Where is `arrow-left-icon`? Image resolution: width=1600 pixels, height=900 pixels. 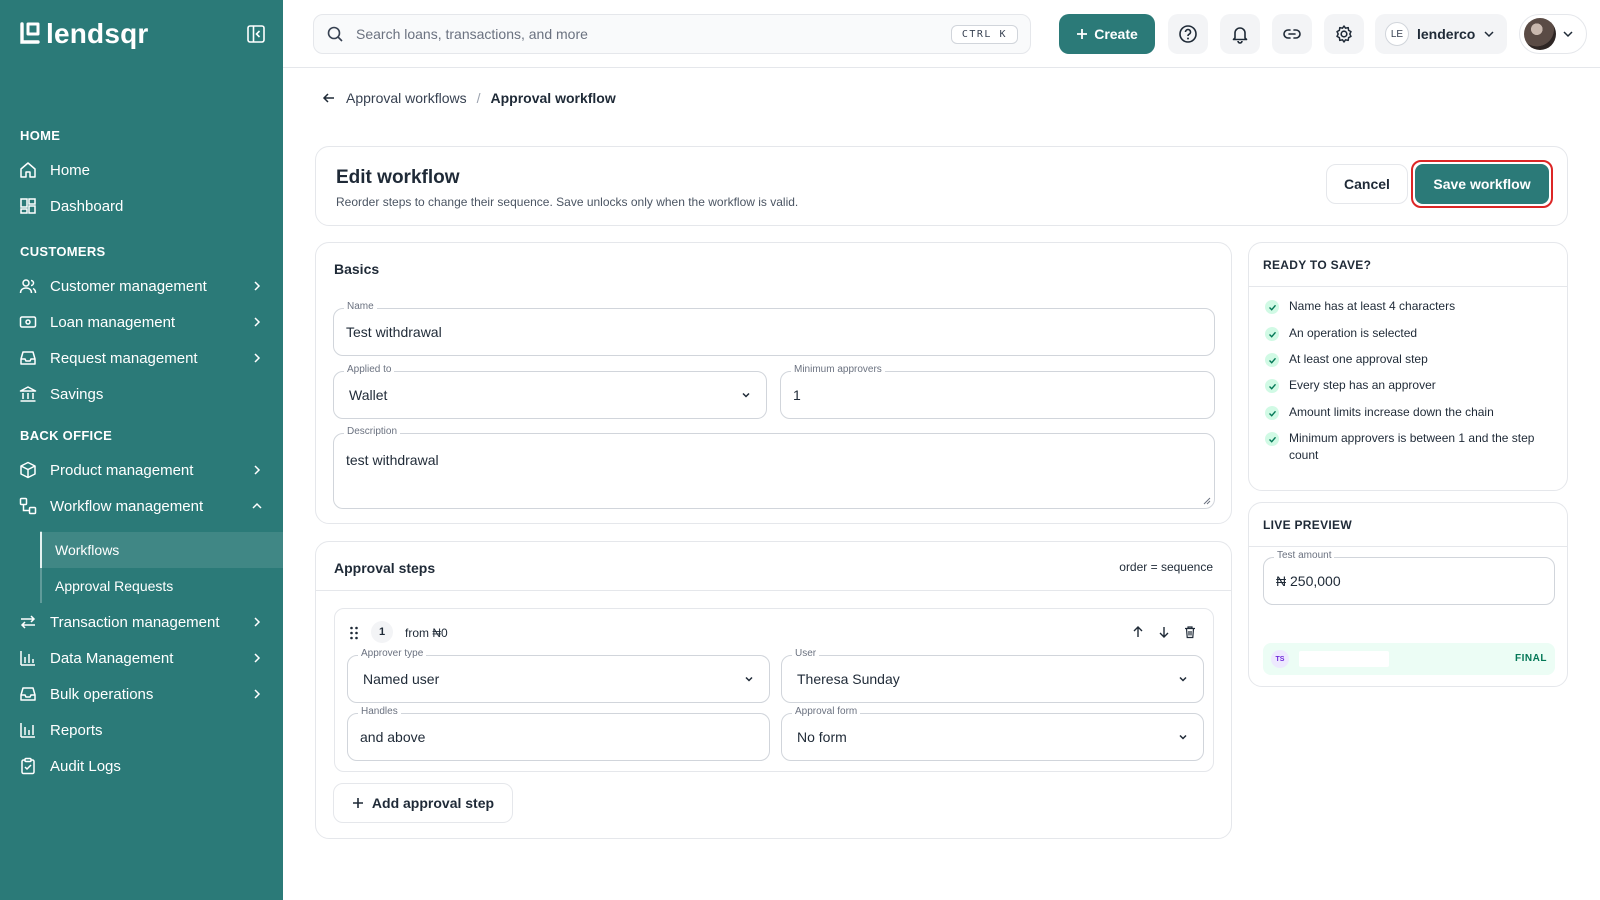 arrow-left-icon is located at coordinates (329, 98).